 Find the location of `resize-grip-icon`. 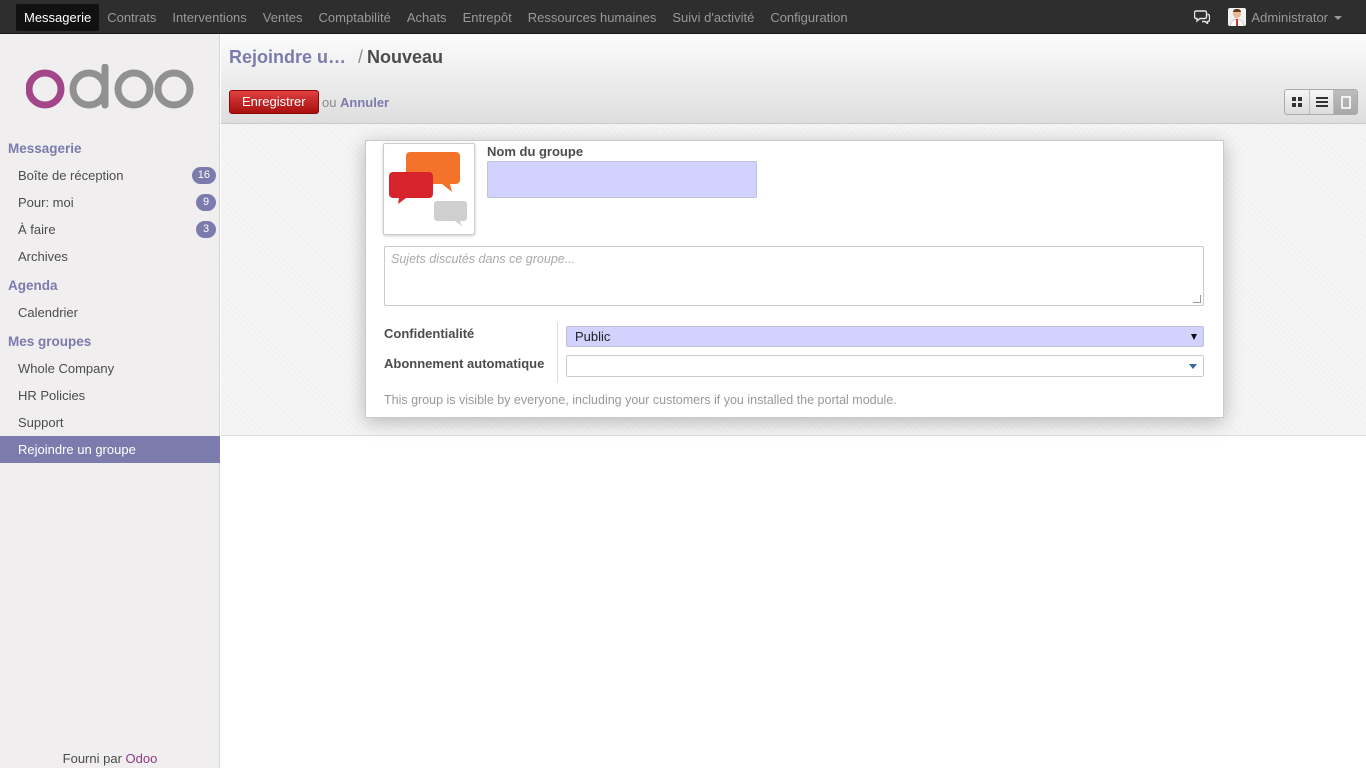

resize-grip-icon is located at coordinates (1197, 299).